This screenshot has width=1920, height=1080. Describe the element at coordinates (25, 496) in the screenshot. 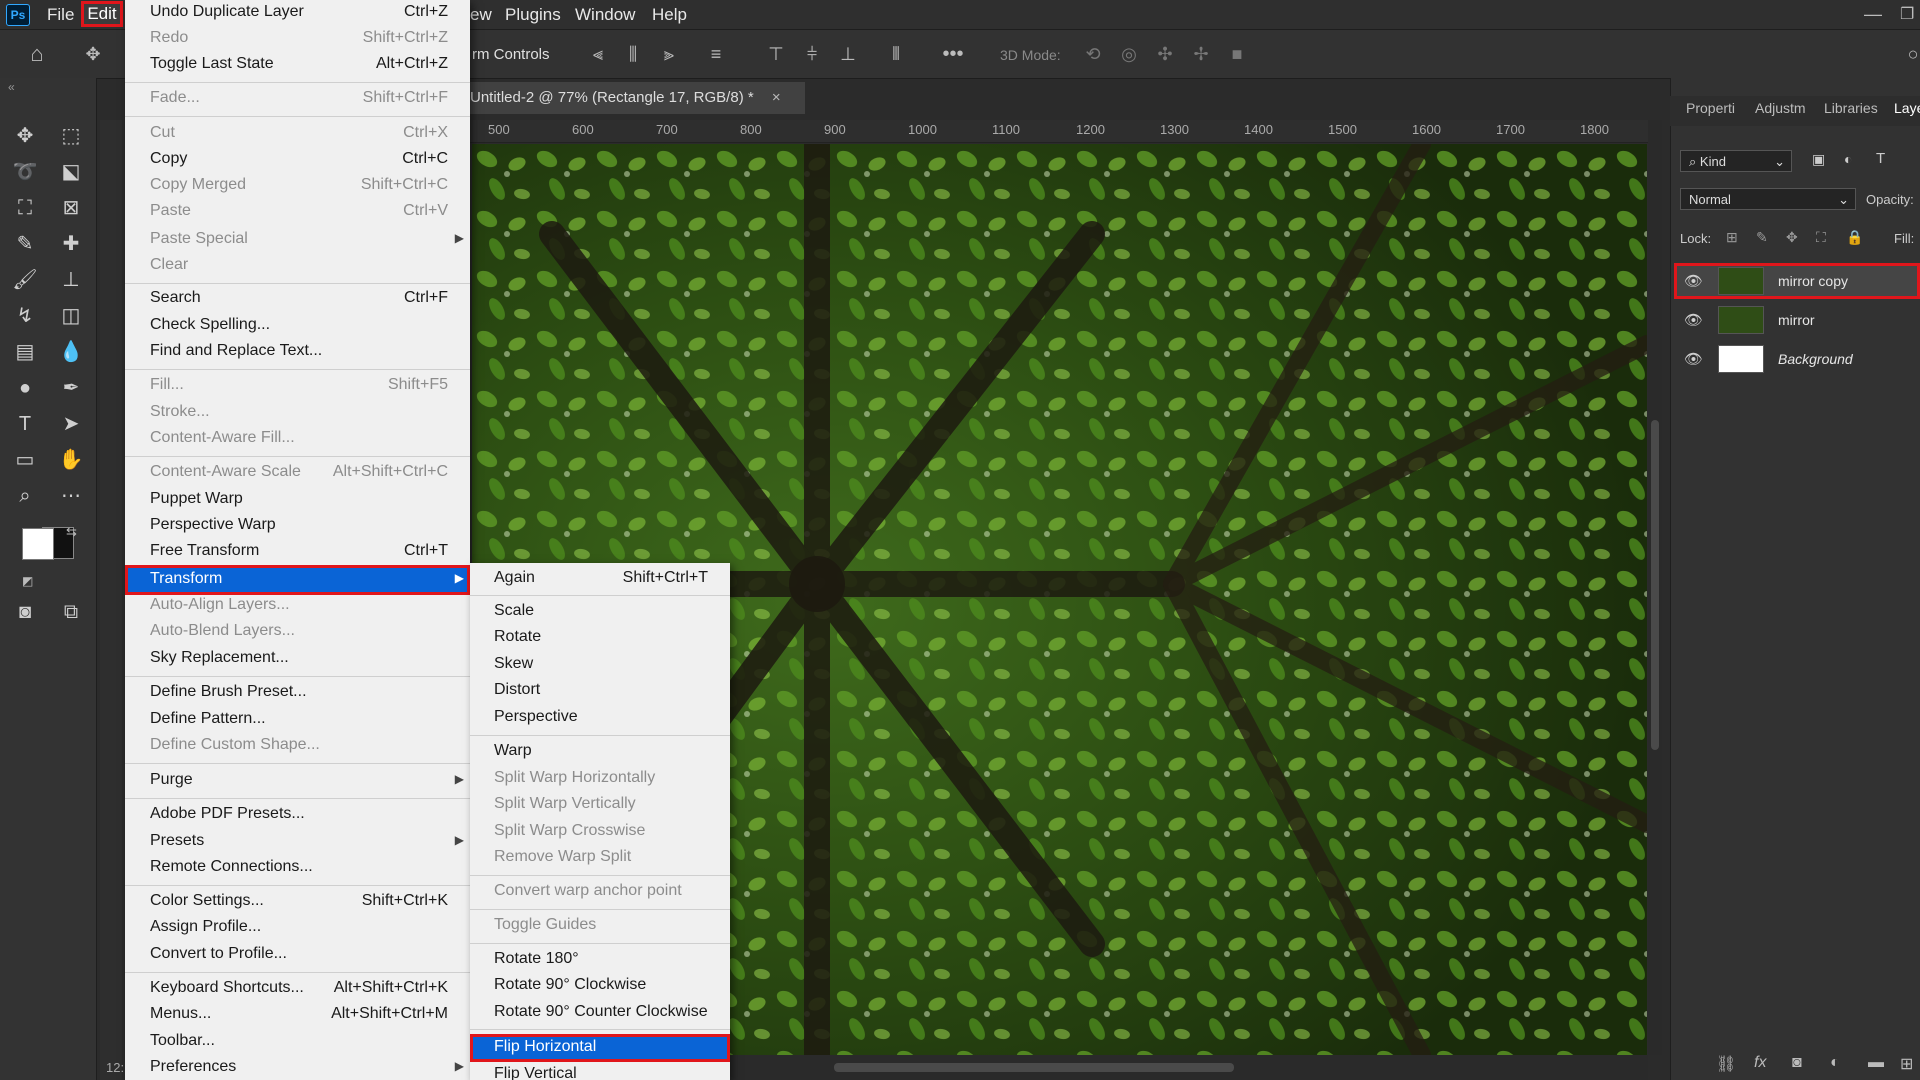

I see `zoom-icon: ⌕` at that location.